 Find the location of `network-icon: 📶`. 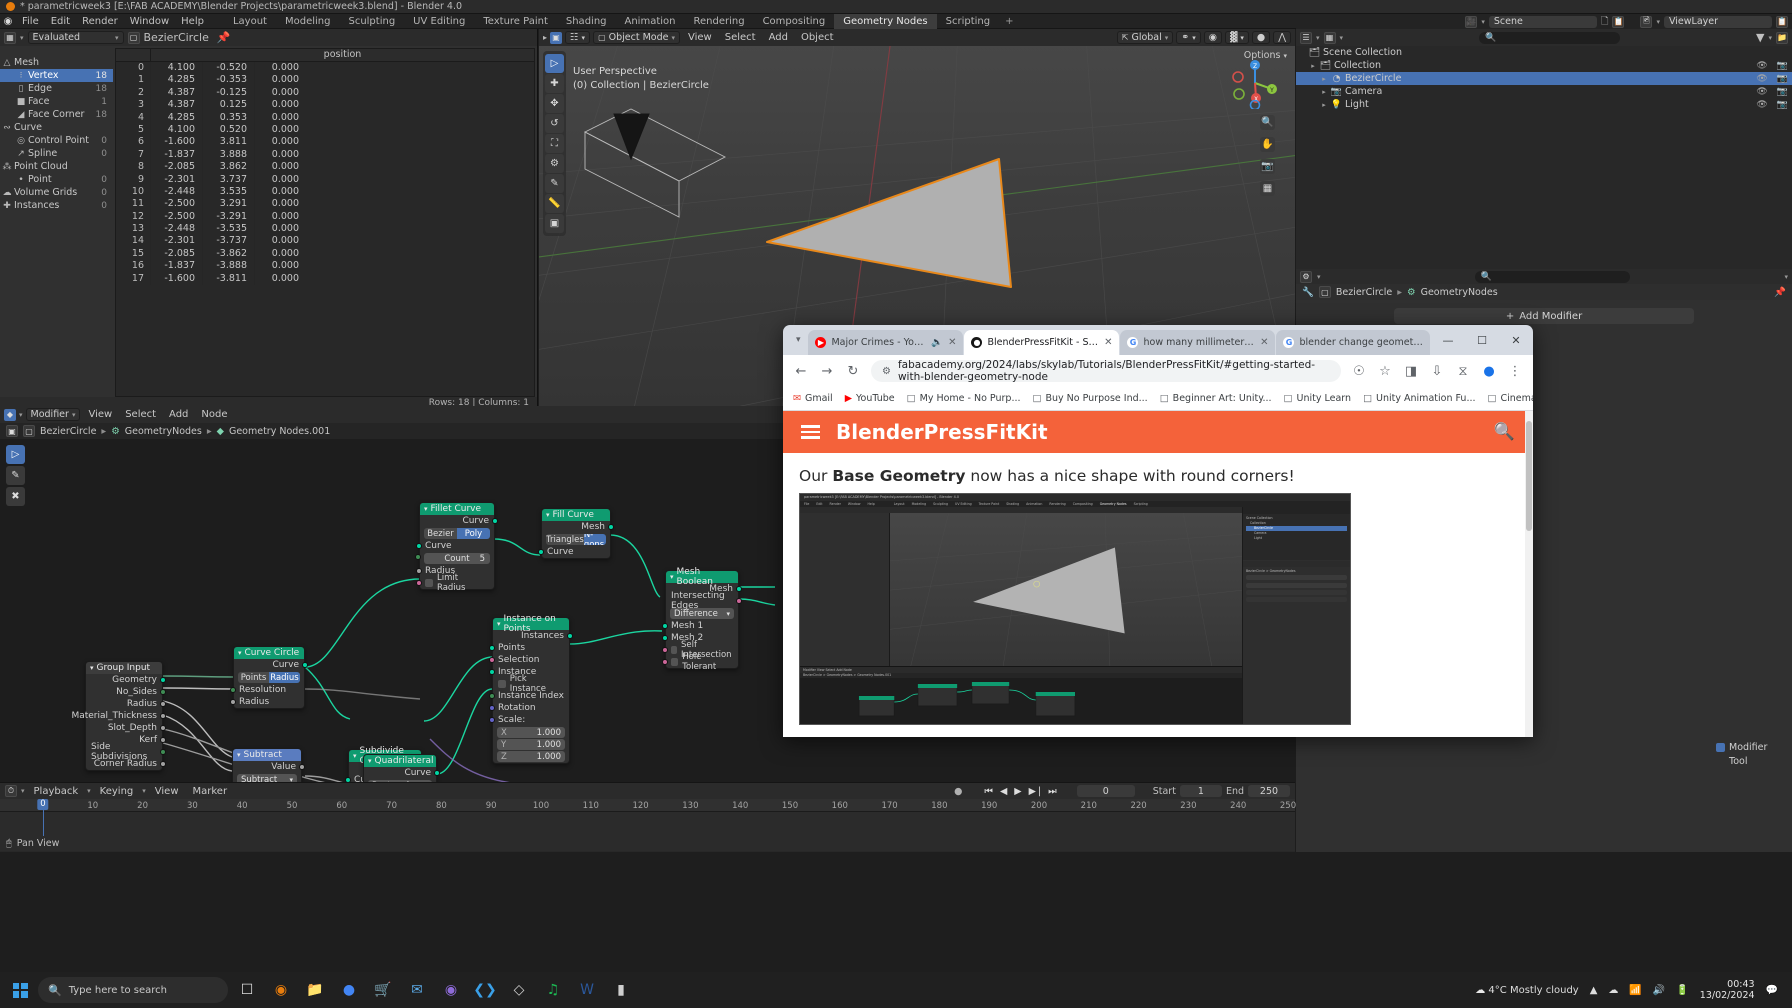

network-icon: 📶 is located at coordinates (1635, 990).